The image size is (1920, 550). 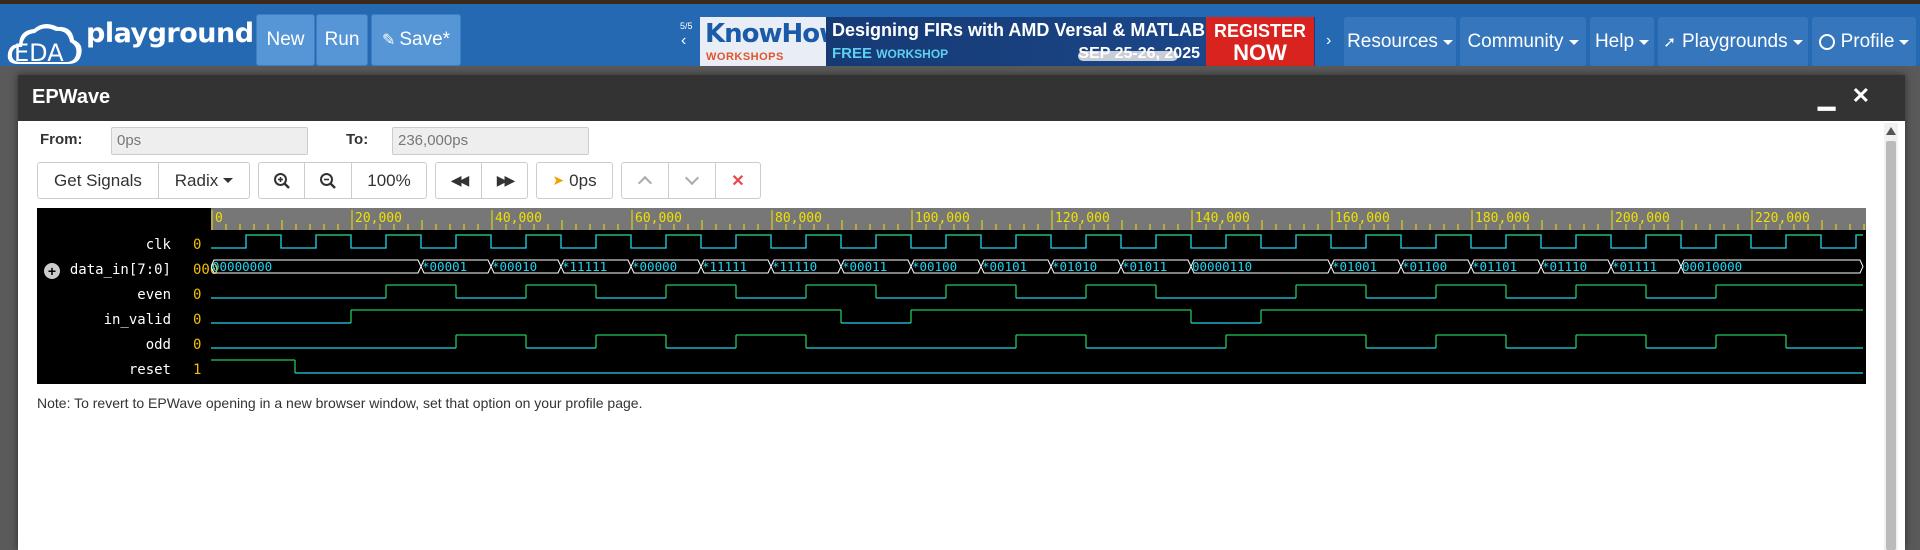 I want to click on signal-name-even: even, so click(x=104, y=295).